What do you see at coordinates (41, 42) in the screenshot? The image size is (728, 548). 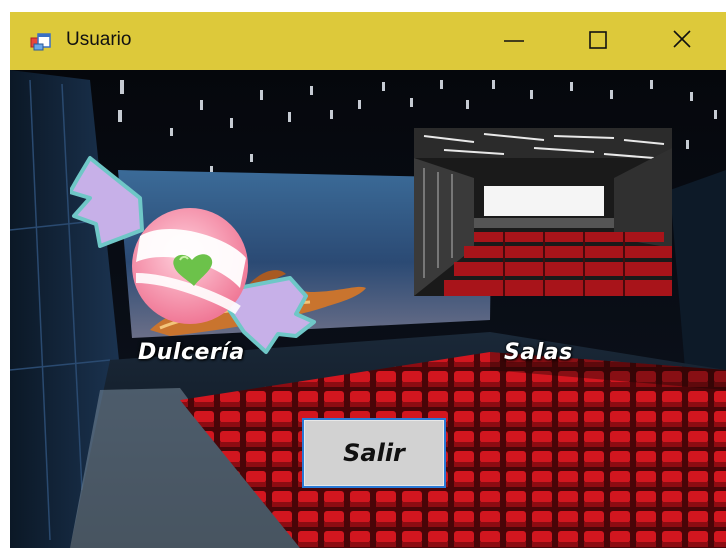 I see `windows-form-icon` at bounding box center [41, 42].